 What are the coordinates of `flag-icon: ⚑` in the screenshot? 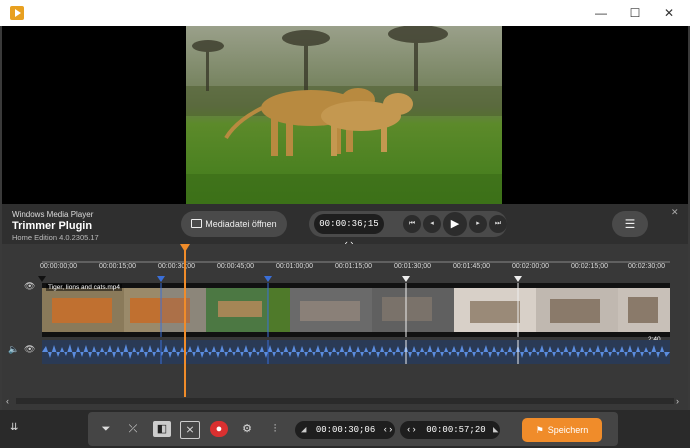 It's located at (539, 430).